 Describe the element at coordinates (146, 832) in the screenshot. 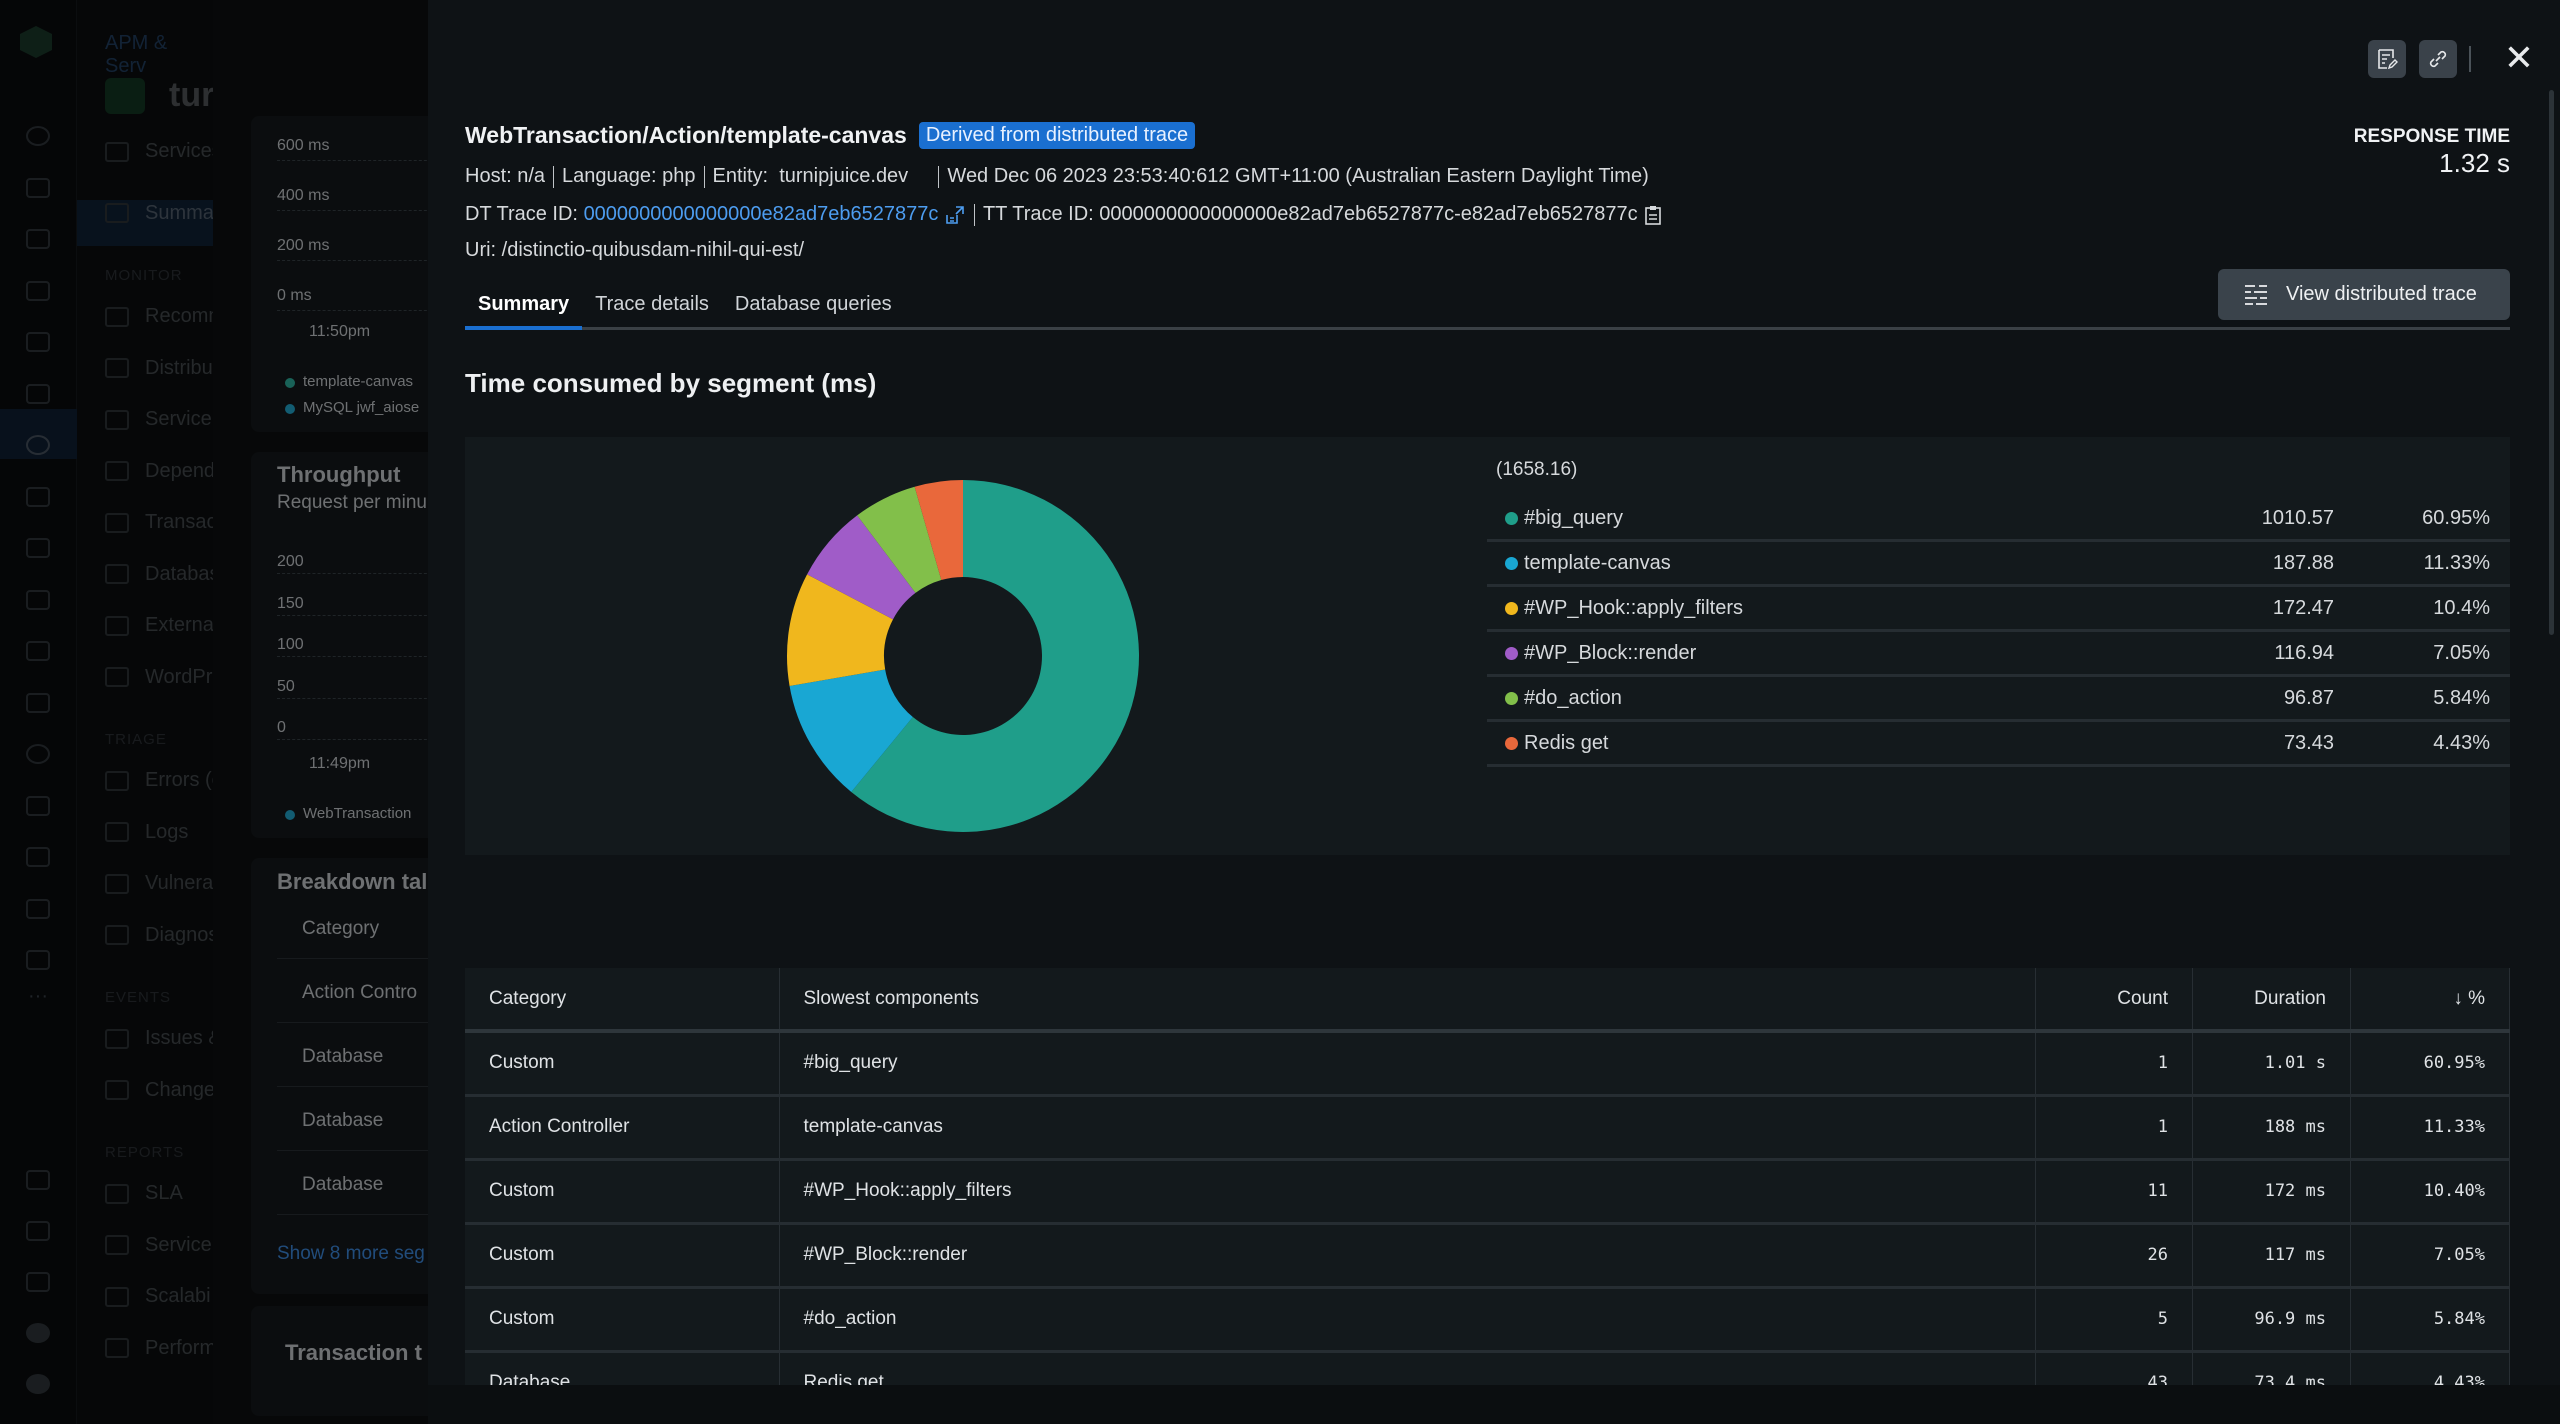

I see `nav-item: Logs` at that location.